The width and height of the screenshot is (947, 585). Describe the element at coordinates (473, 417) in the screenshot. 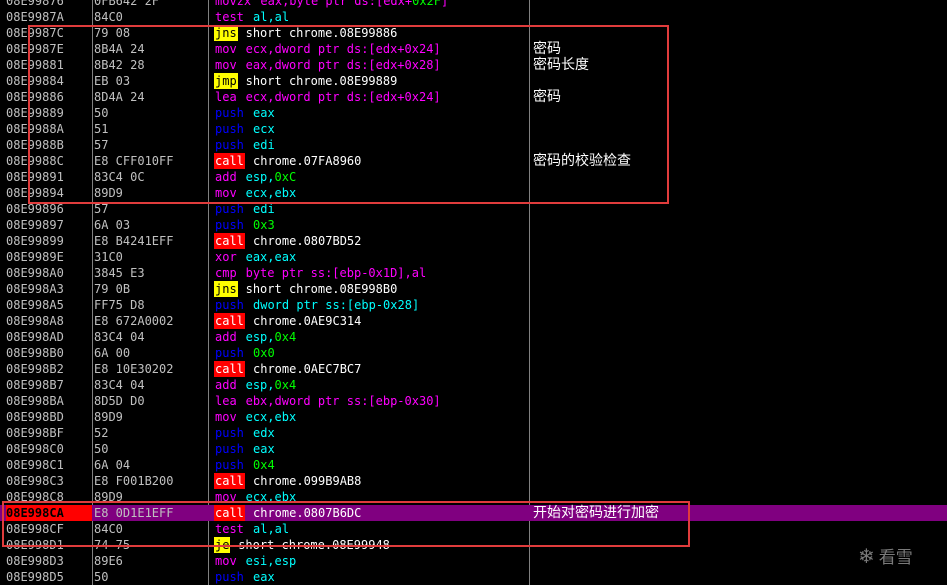

I see `instruction-row: 08E998BD 89D9 mov ecx,ebx` at that location.